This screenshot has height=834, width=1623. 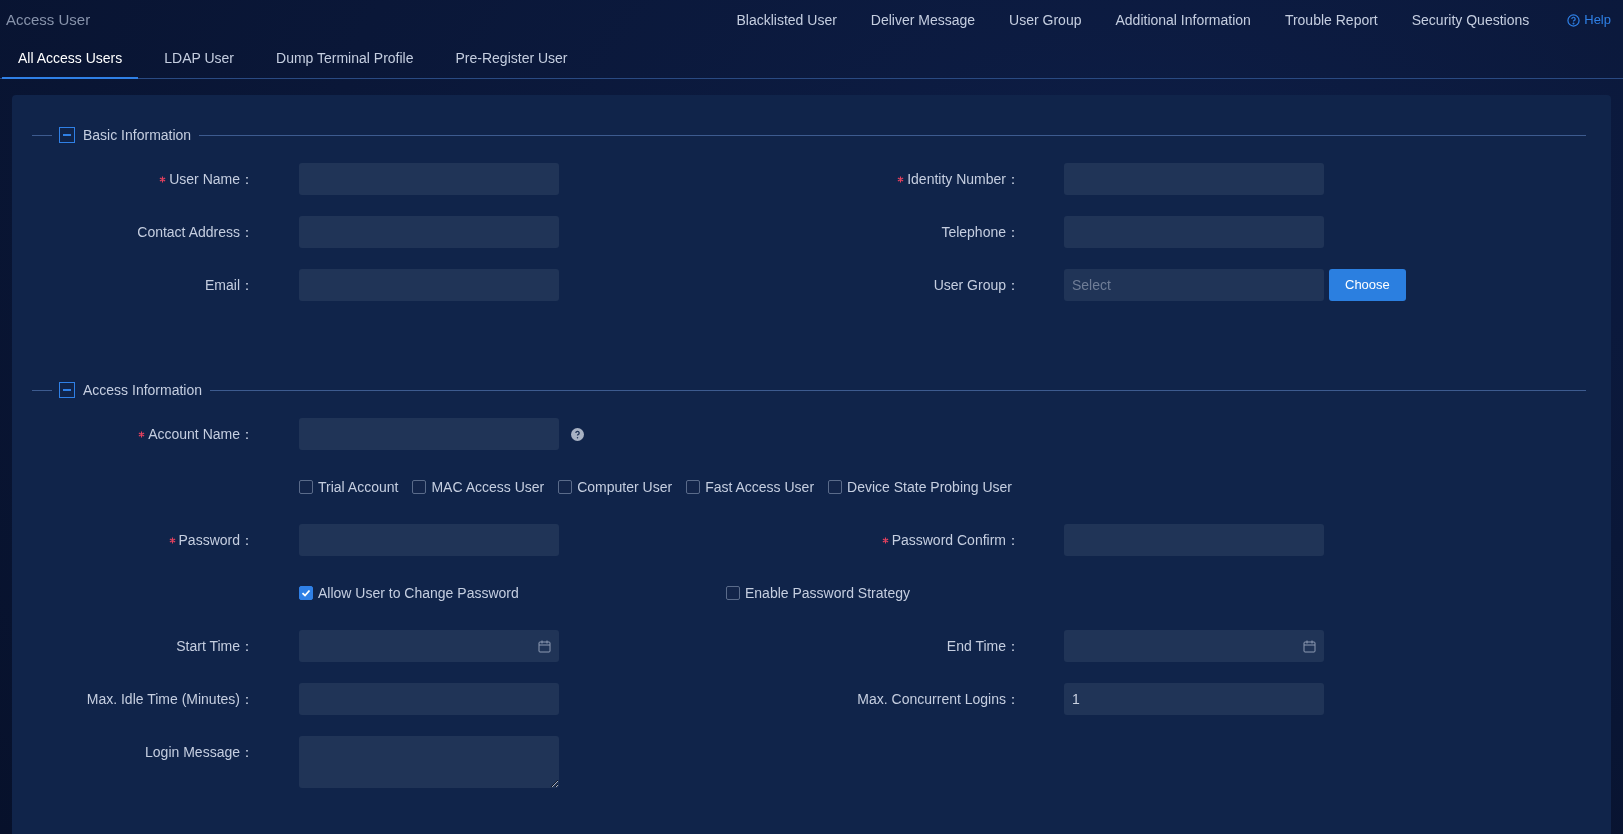 What do you see at coordinates (70, 59) in the screenshot?
I see `tab: All Access Users` at bounding box center [70, 59].